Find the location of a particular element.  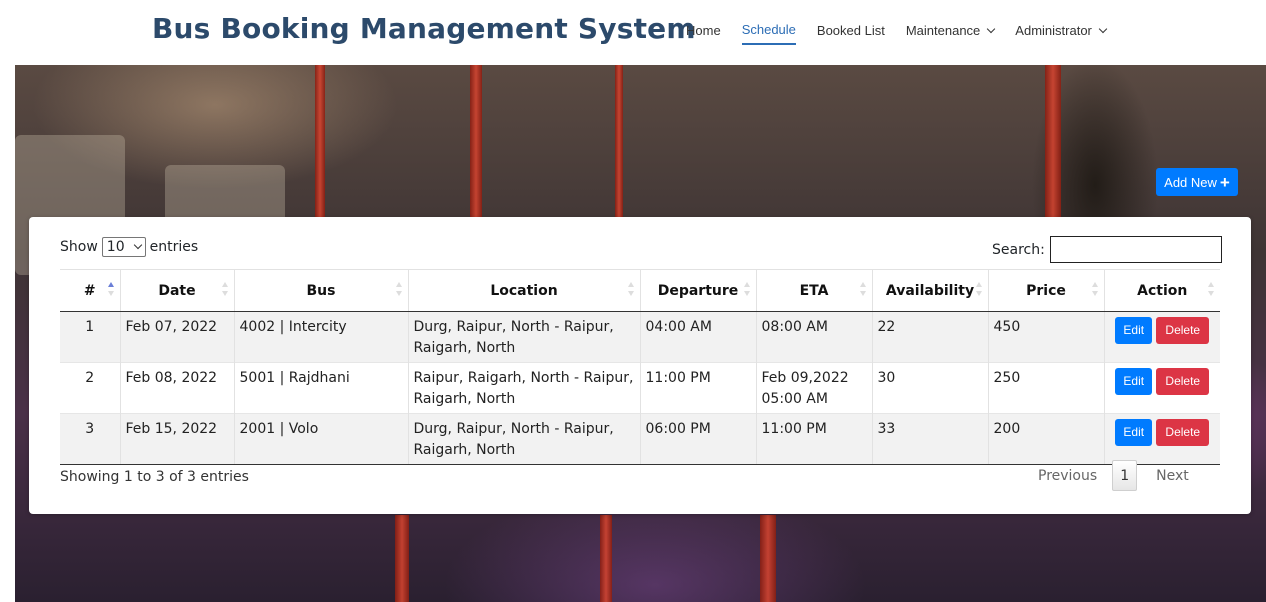

column-header-label: Price is located at coordinates (1046, 290).